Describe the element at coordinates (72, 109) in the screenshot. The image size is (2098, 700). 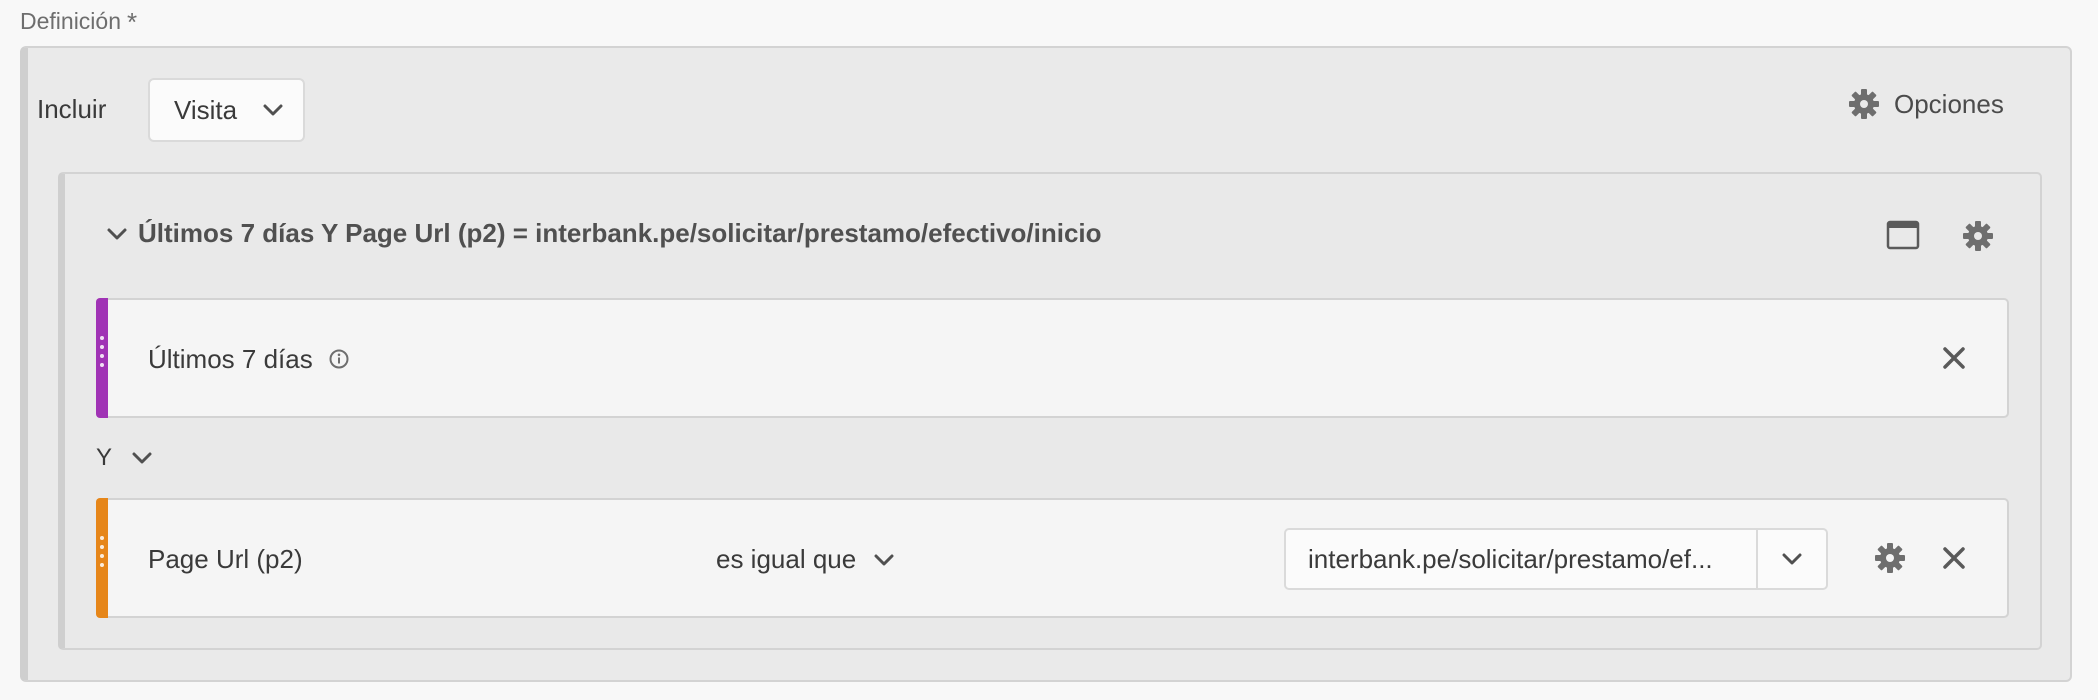
I see `include-label: Incluir` at that location.